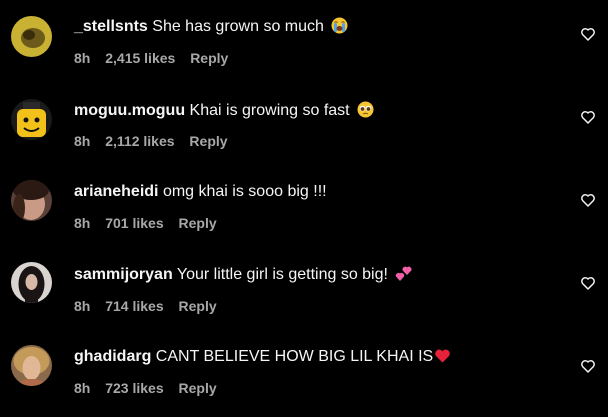 This screenshot has height=417, width=608. I want to click on comment-text: Khai is growing so fast, so click(269, 110).